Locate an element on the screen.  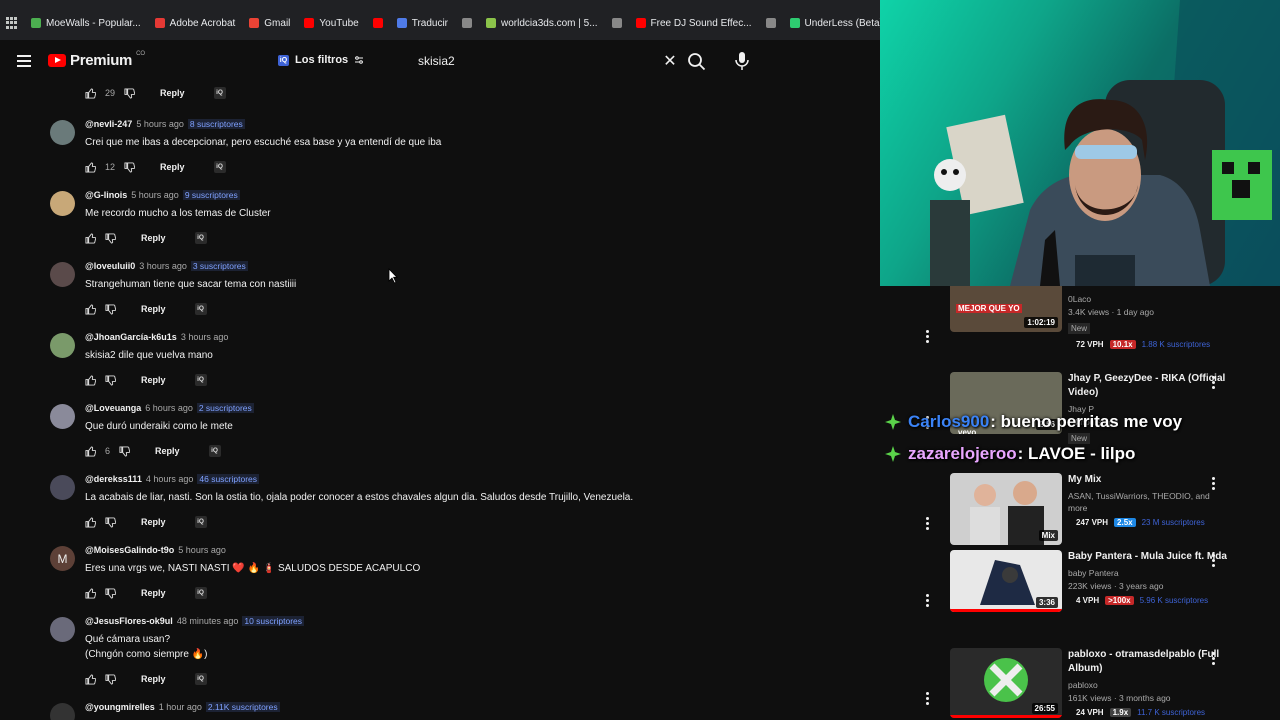
channel-name: ASAN, TussiWarriors, THEODIO, and more is located at coordinates (1148, 502).